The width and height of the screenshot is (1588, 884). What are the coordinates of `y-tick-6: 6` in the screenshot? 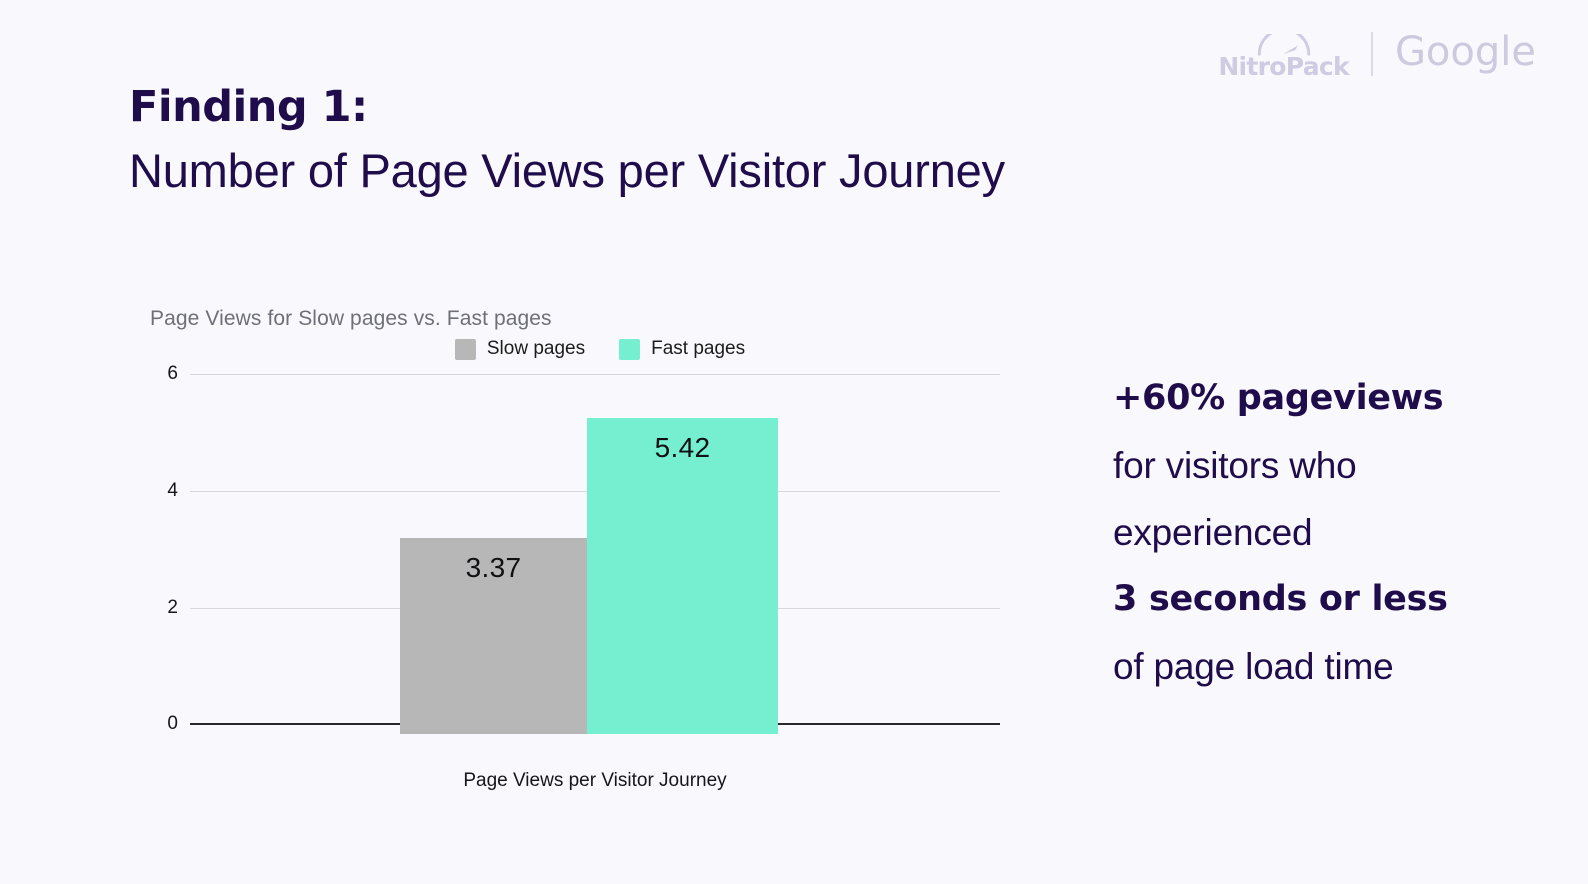 It's located at (172, 374).